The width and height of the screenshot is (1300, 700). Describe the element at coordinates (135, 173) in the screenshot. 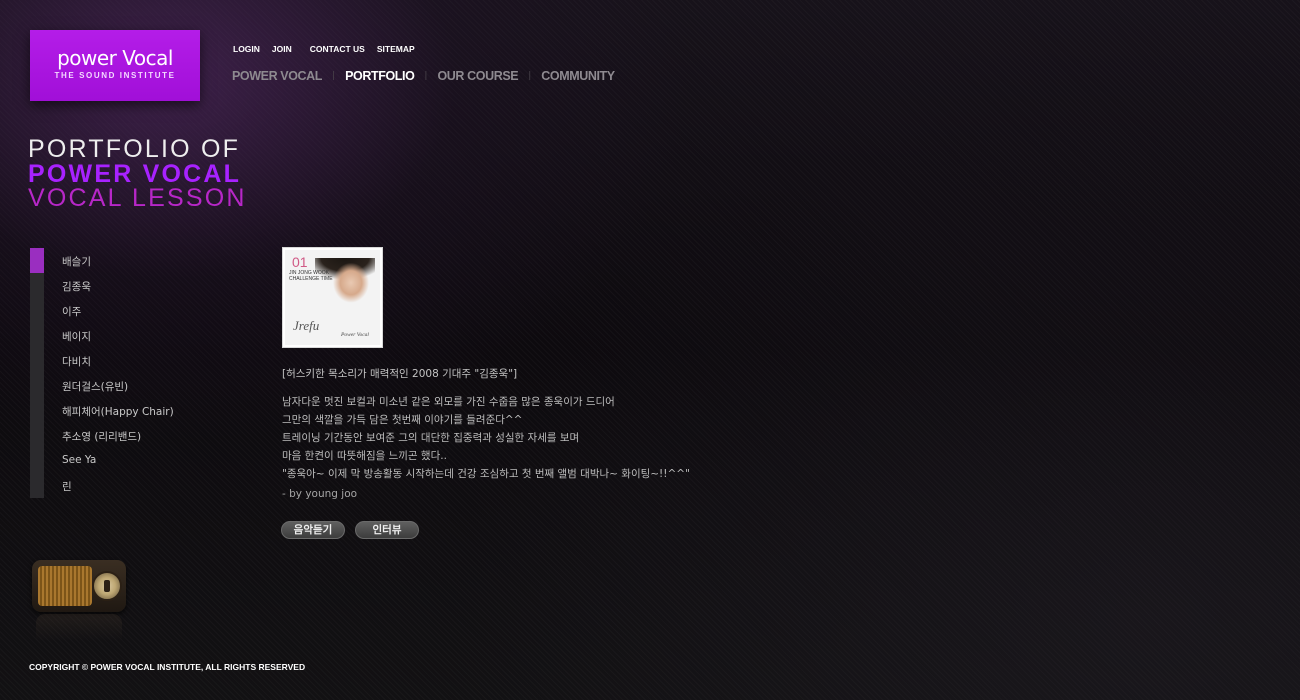

I see `hero-line-power-vocal: POWER VOCAL` at that location.